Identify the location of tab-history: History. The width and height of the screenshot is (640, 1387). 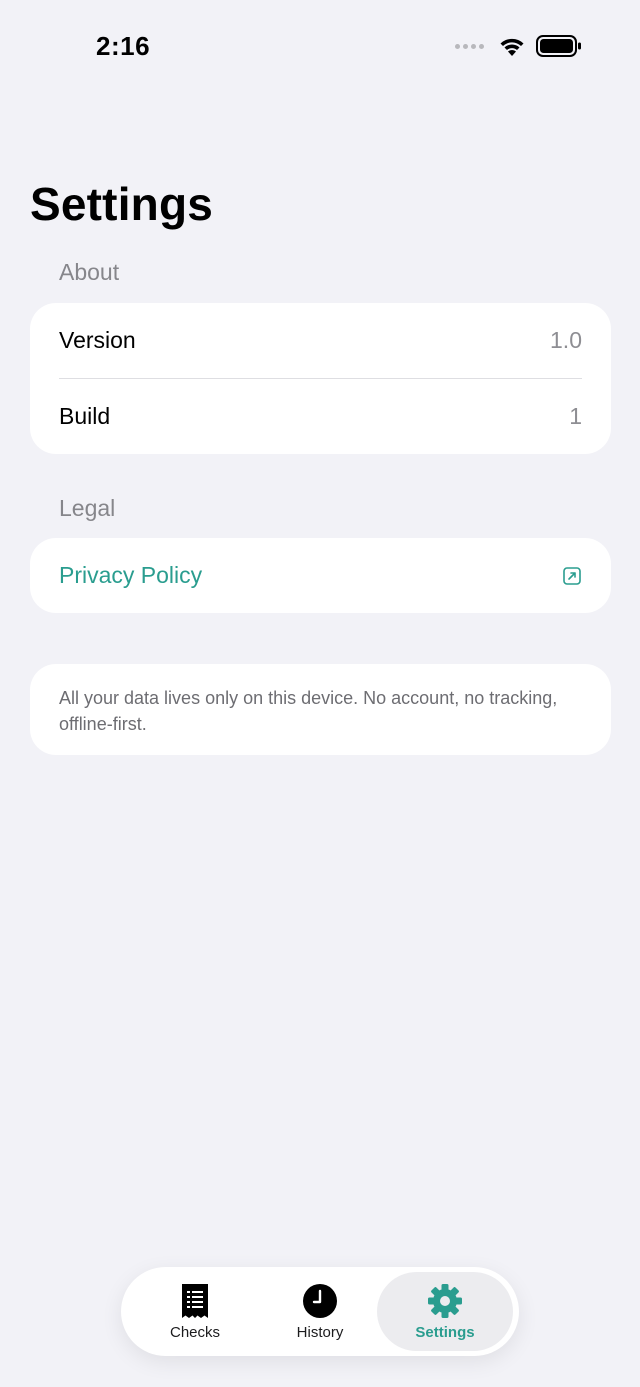
(320, 1311).